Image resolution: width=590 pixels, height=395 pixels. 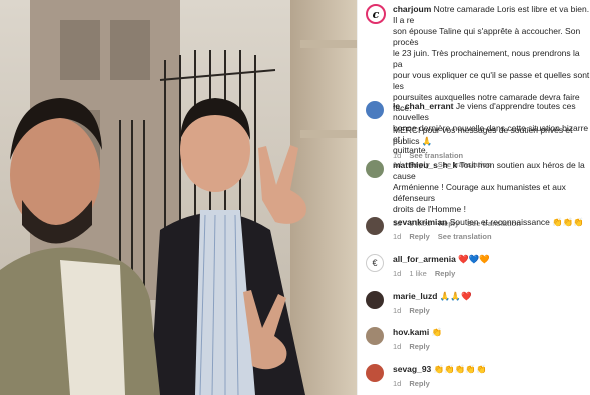 What do you see at coordinates (420, 222) in the screenshot?
I see `comment-username: sevankrimian` at bounding box center [420, 222].